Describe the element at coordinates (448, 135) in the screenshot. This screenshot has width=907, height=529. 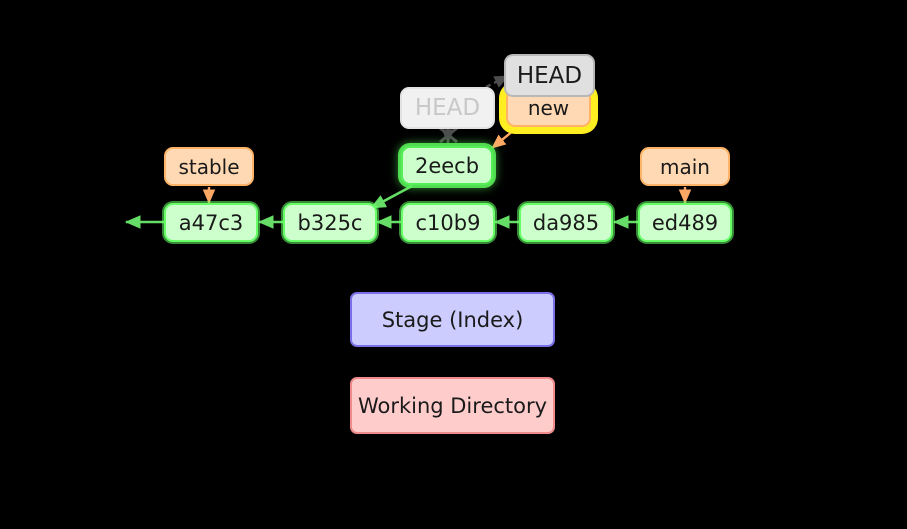
I see `edge-head-detached-crossed` at that location.